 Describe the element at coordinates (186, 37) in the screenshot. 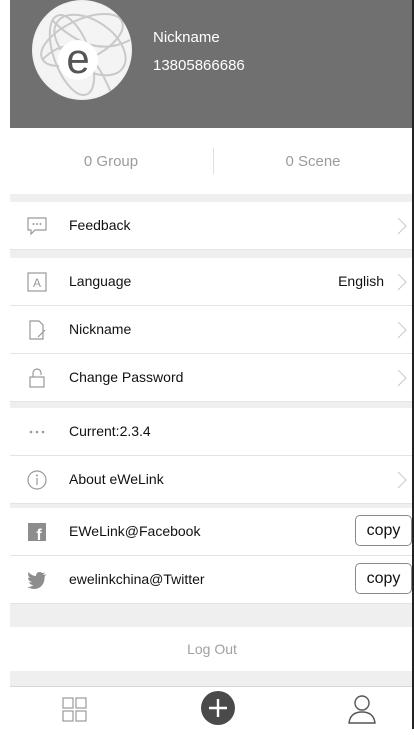

I see `user-nickname: Nickname` at that location.